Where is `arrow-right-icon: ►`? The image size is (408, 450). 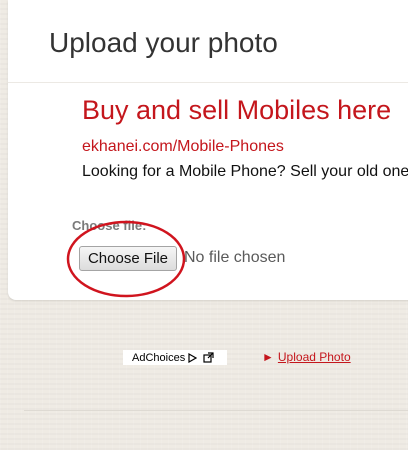
arrow-right-icon: ► is located at coordinates (268, 357).